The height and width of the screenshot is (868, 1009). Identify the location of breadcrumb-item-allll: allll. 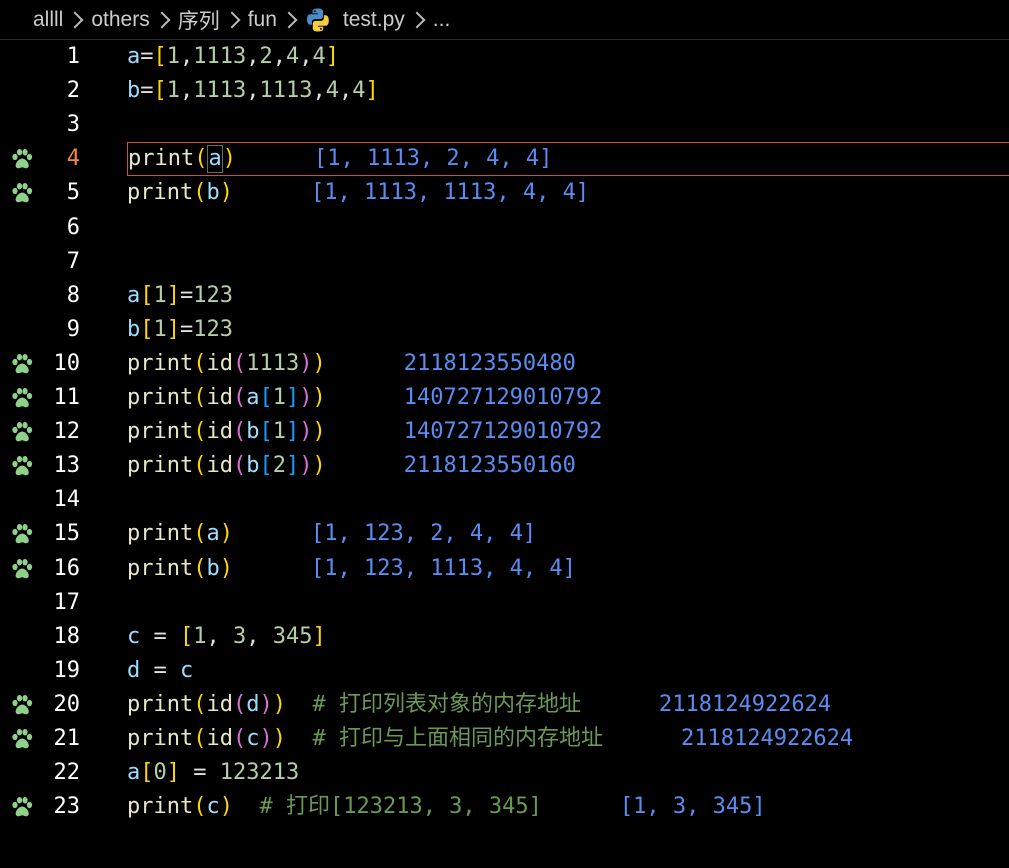
(48, 20).